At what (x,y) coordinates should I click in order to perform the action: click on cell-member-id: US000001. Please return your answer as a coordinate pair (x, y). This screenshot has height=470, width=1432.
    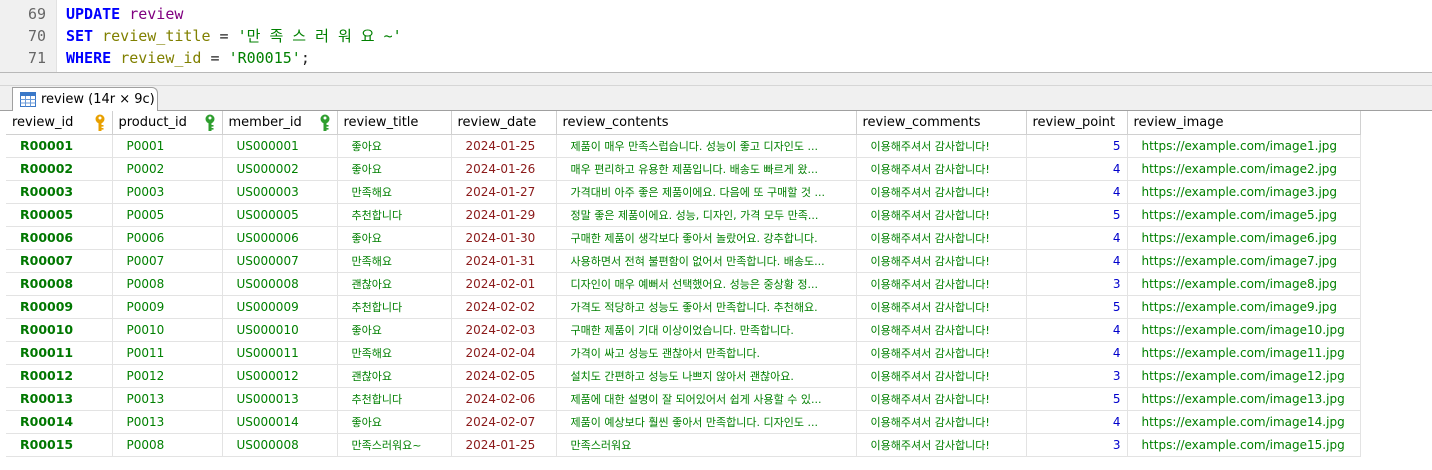
    Looking at the image, I should click on (280, 146).